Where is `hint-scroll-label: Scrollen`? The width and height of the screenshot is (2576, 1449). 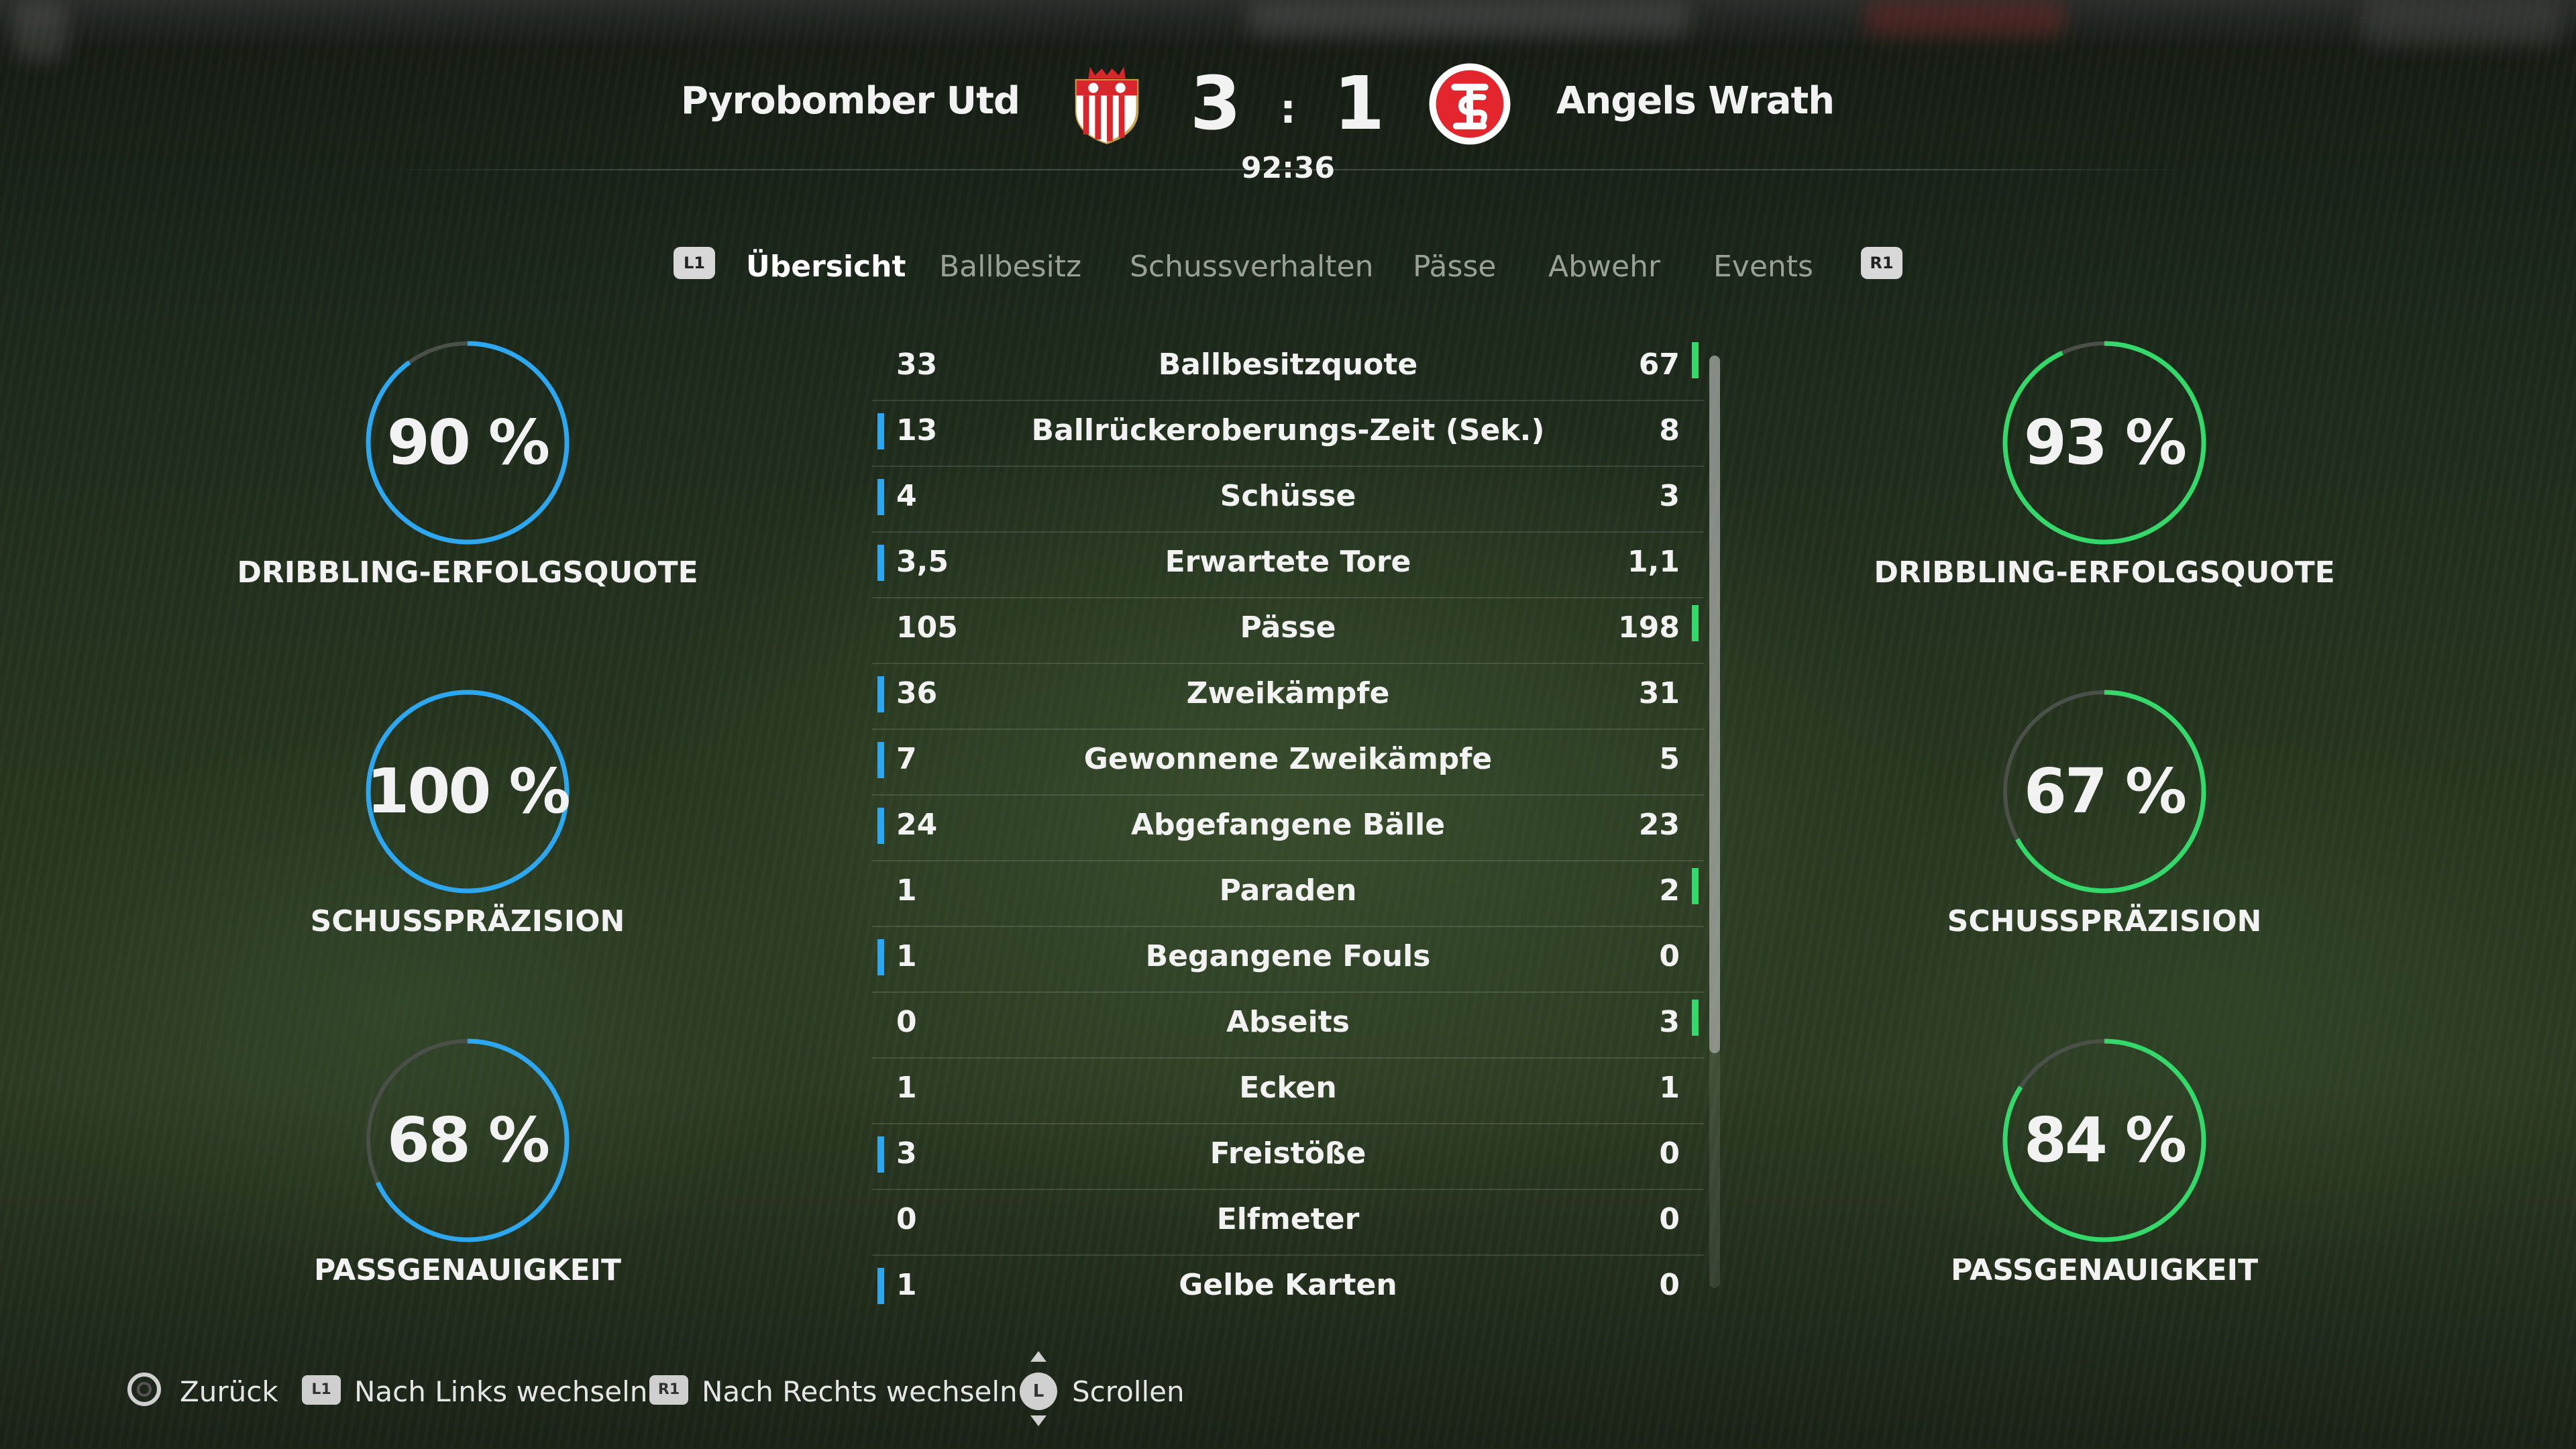 hint-scroll-label: Scrollen is located at coordinates (1128, 1391).